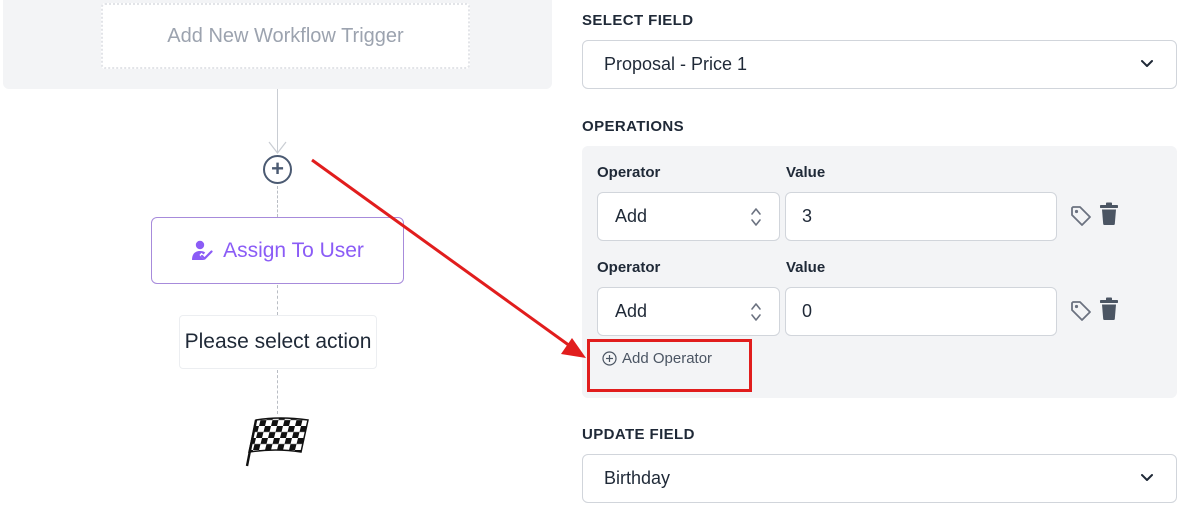  I want to click on add-step-button: +, so click(277, 169).